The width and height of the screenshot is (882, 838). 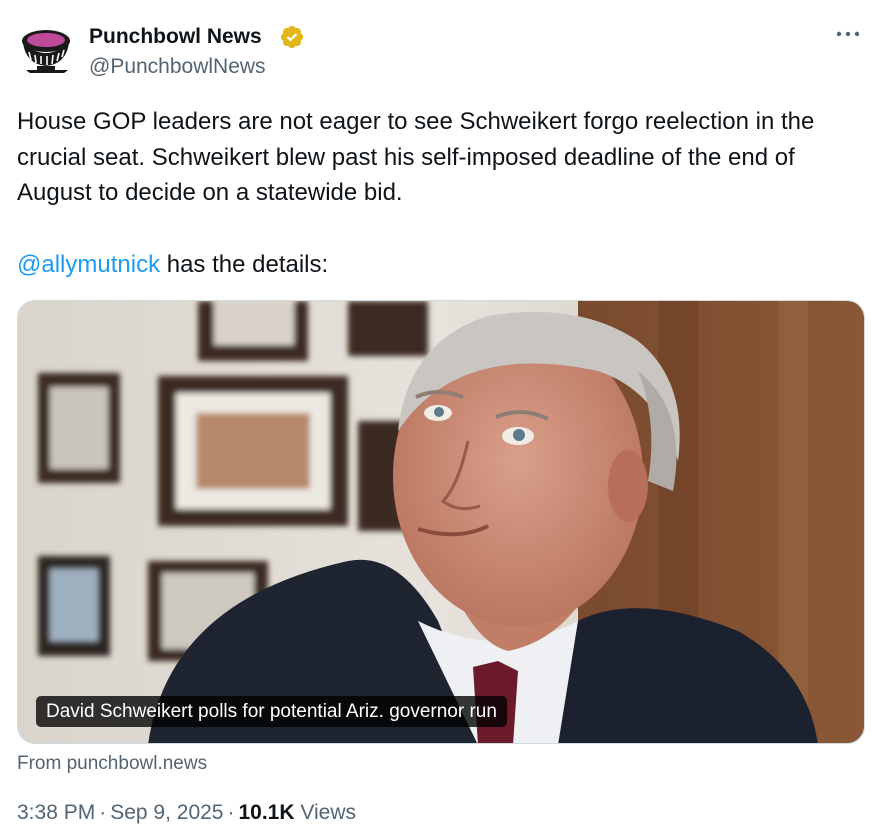 I want to click on views-count: 10.1K, so click(x=266, y=812).